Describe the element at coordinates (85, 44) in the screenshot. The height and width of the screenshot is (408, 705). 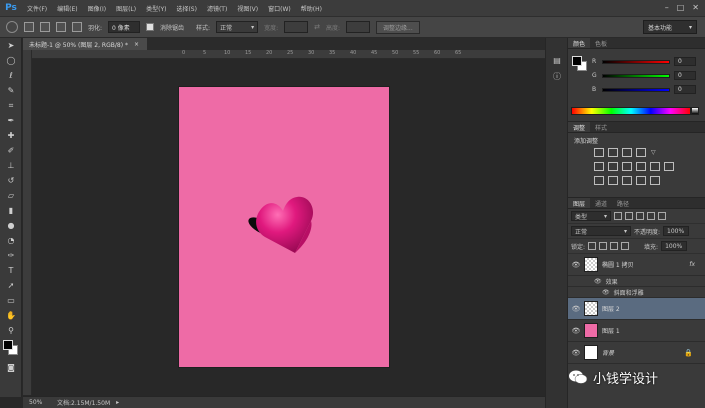
I see `document-tab: 未标题-1 @ 50% (图层 2, RGB/8) * ×` at that location.